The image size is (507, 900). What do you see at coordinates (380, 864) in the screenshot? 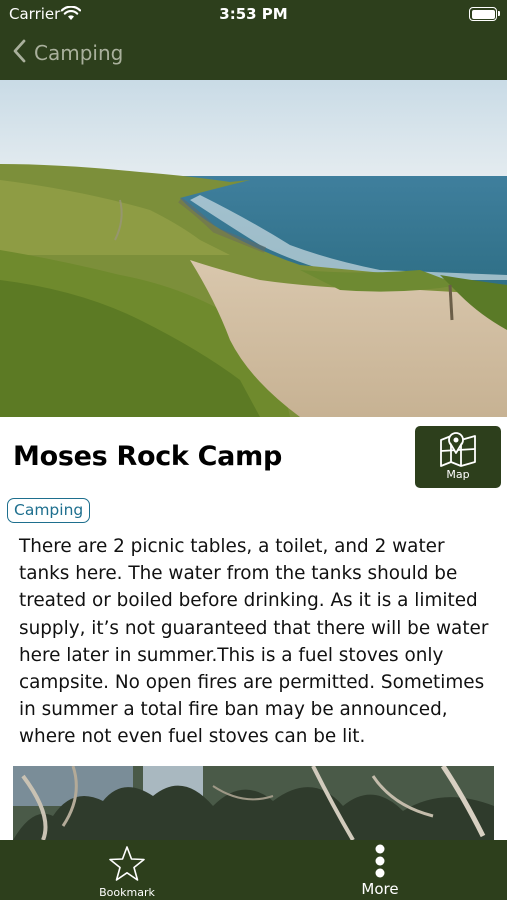
I see `more-vertical-icon` at bounding box center [380, 864].